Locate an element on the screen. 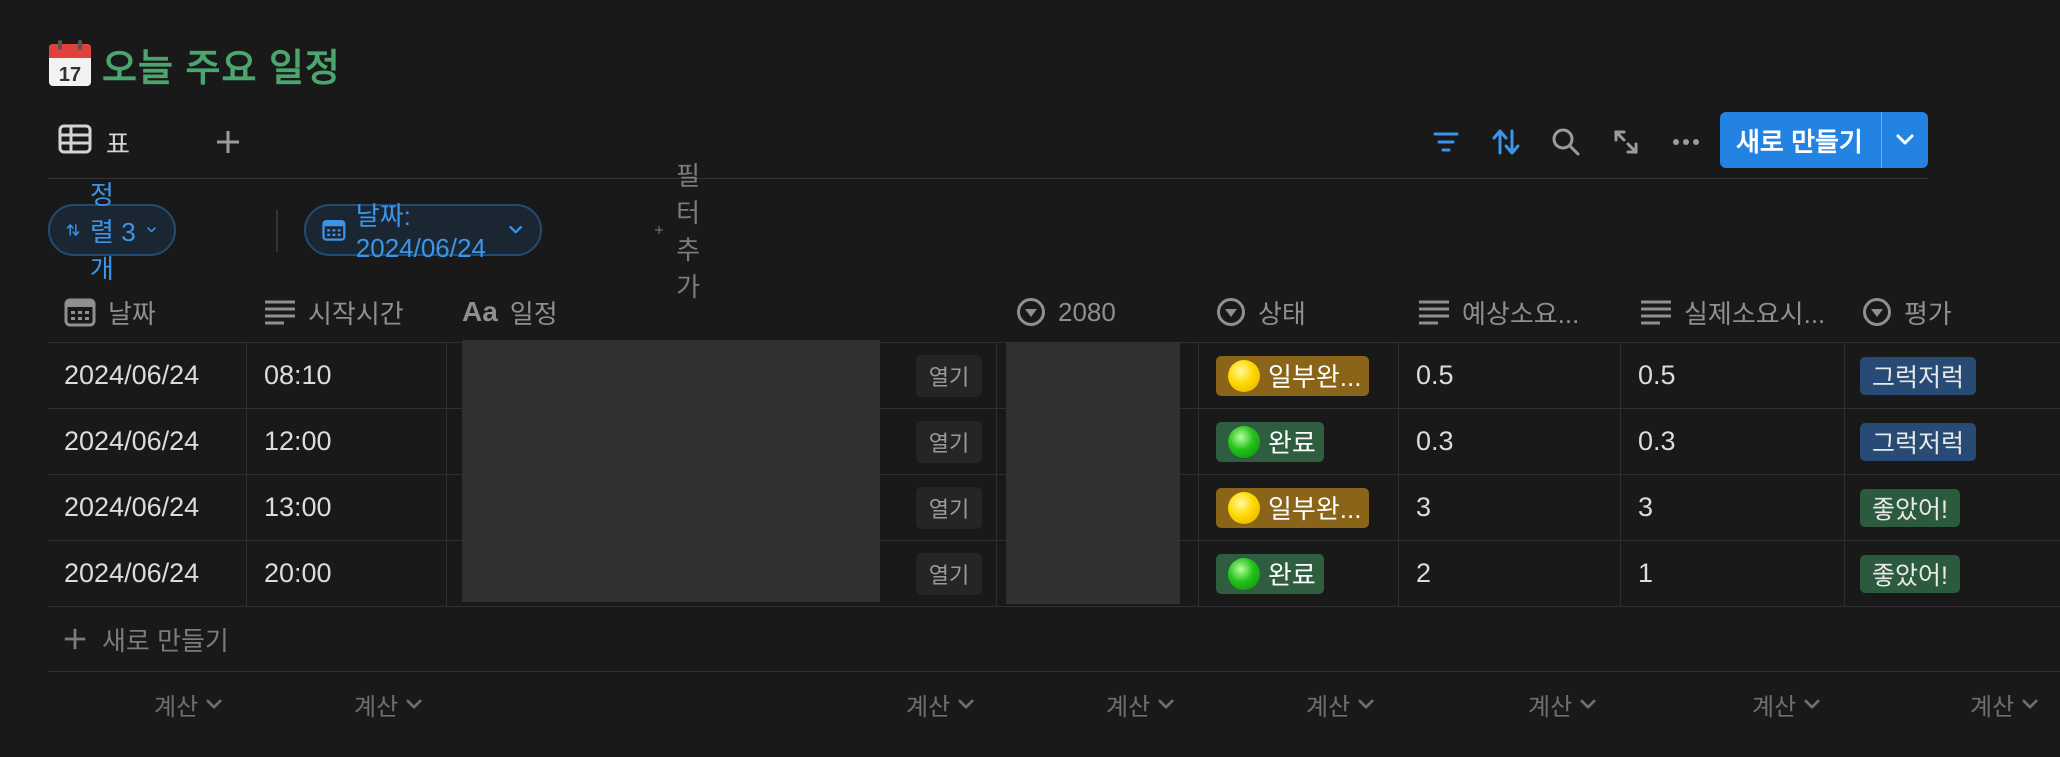 The height and width of the screenshot is (757, 2060). expand-icon is located at coordinates (1626, 142).